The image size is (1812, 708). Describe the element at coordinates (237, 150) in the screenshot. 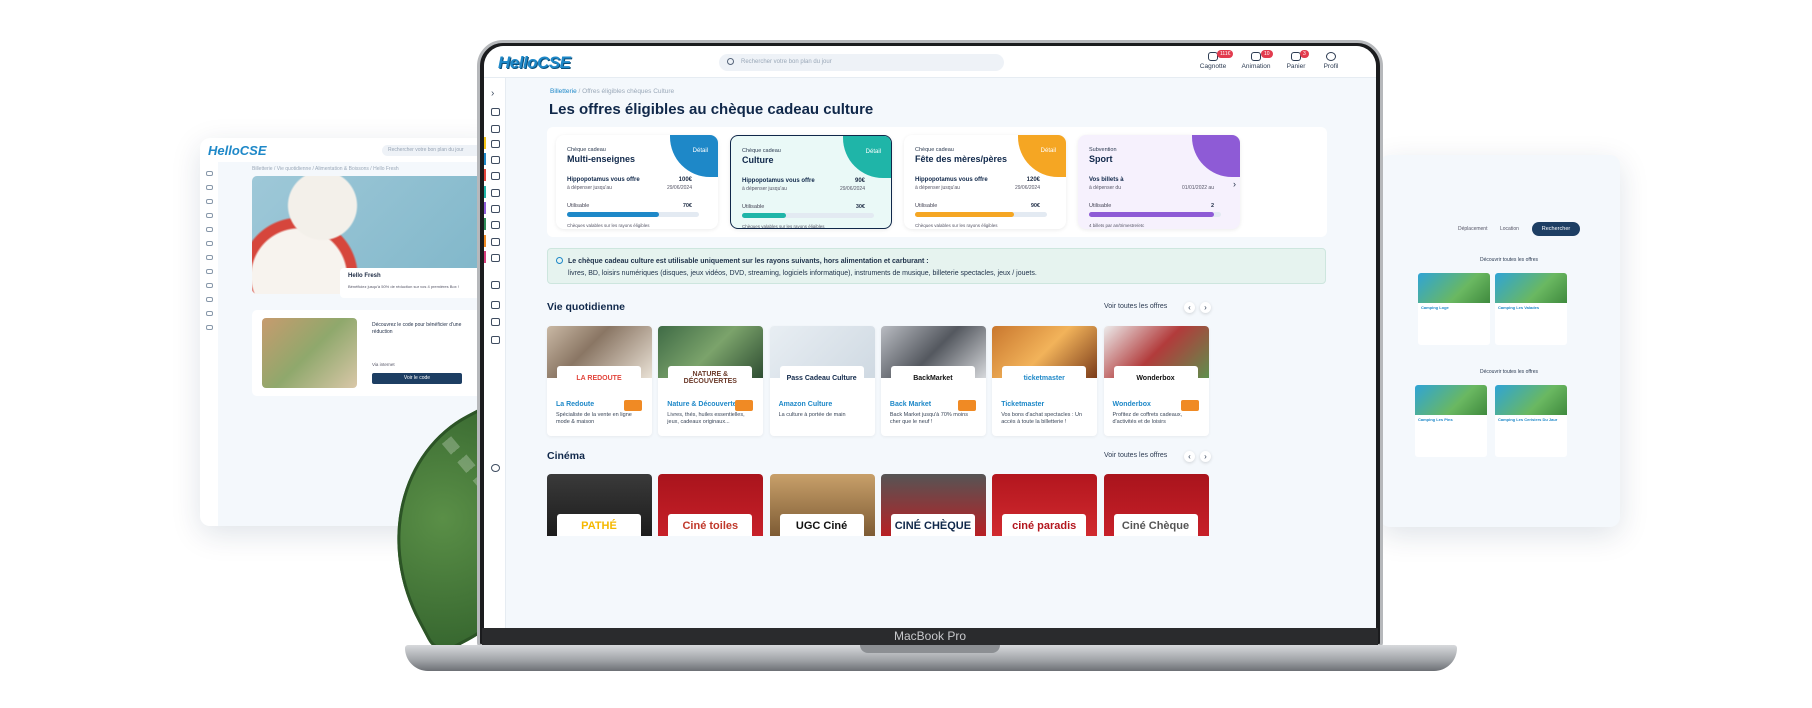

I see `bg-left-logo: HelloCSE` at that location.